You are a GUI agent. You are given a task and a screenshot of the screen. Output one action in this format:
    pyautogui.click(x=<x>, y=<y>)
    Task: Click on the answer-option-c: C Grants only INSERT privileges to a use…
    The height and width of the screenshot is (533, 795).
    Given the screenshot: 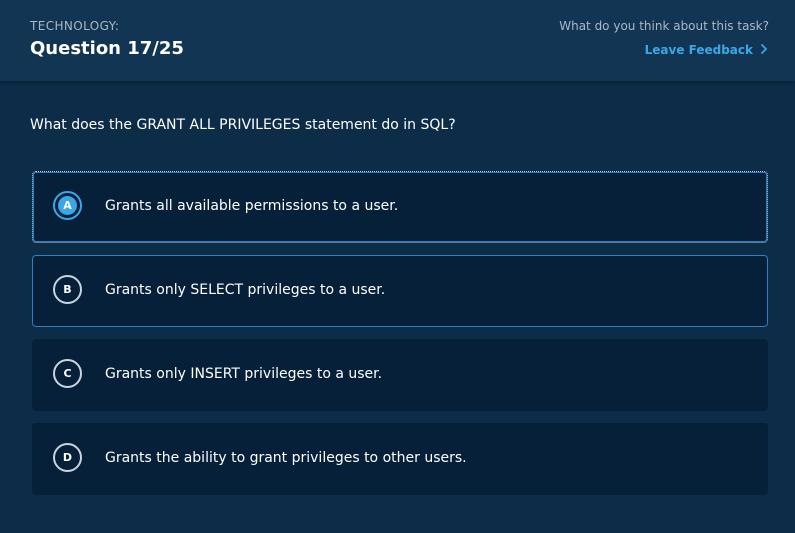 What is the action you would take?
    pyautogui.click(x=400, y=375)
    